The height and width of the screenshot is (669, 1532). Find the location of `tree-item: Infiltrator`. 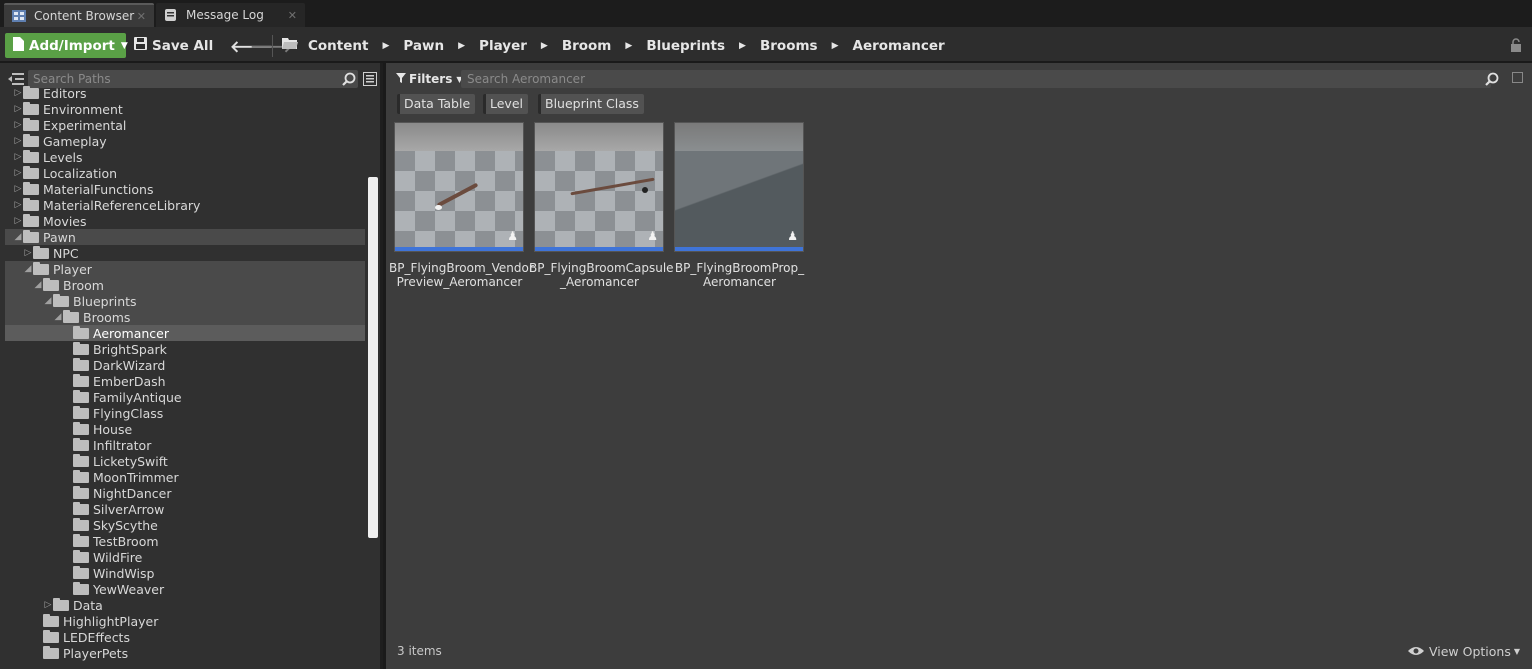

tree-item: Infiltrator is located at coordinates (185, 445).